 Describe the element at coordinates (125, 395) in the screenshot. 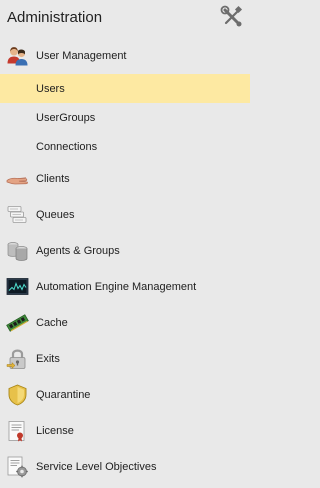

I see `menu-item-quarantine: Quarantine` at that location.